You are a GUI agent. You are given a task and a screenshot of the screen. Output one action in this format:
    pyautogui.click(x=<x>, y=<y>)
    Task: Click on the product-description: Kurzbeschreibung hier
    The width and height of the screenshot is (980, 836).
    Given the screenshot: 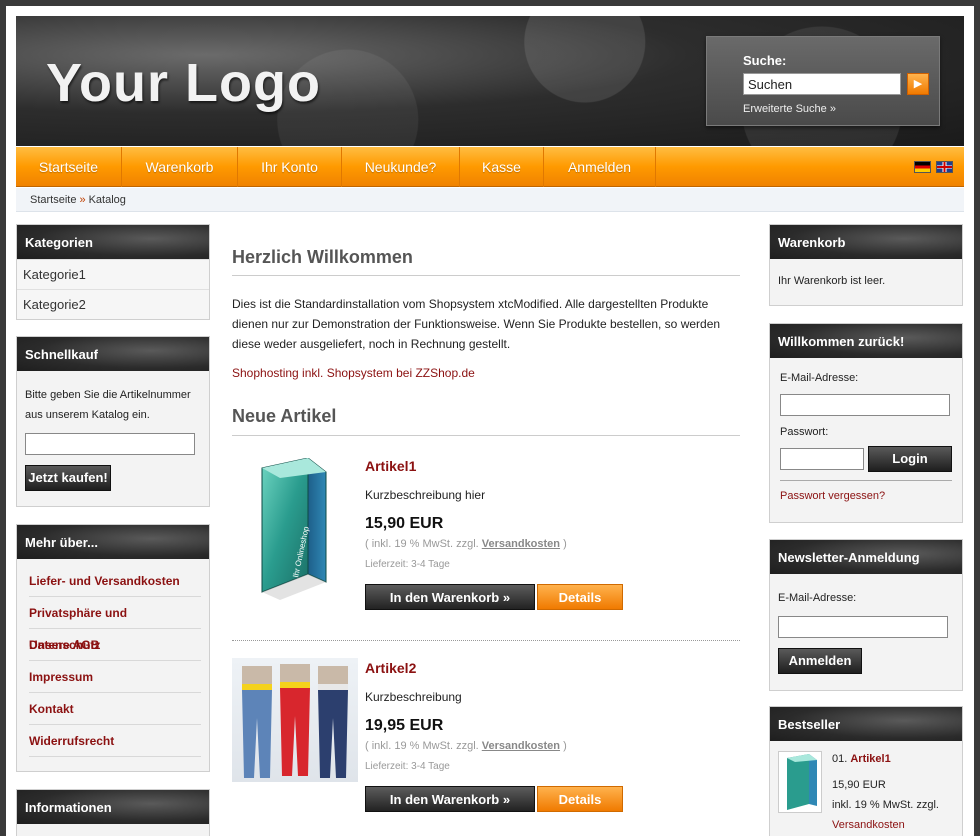 What is the action you would take?
    pyautogui.click(x=425, y=495)
    